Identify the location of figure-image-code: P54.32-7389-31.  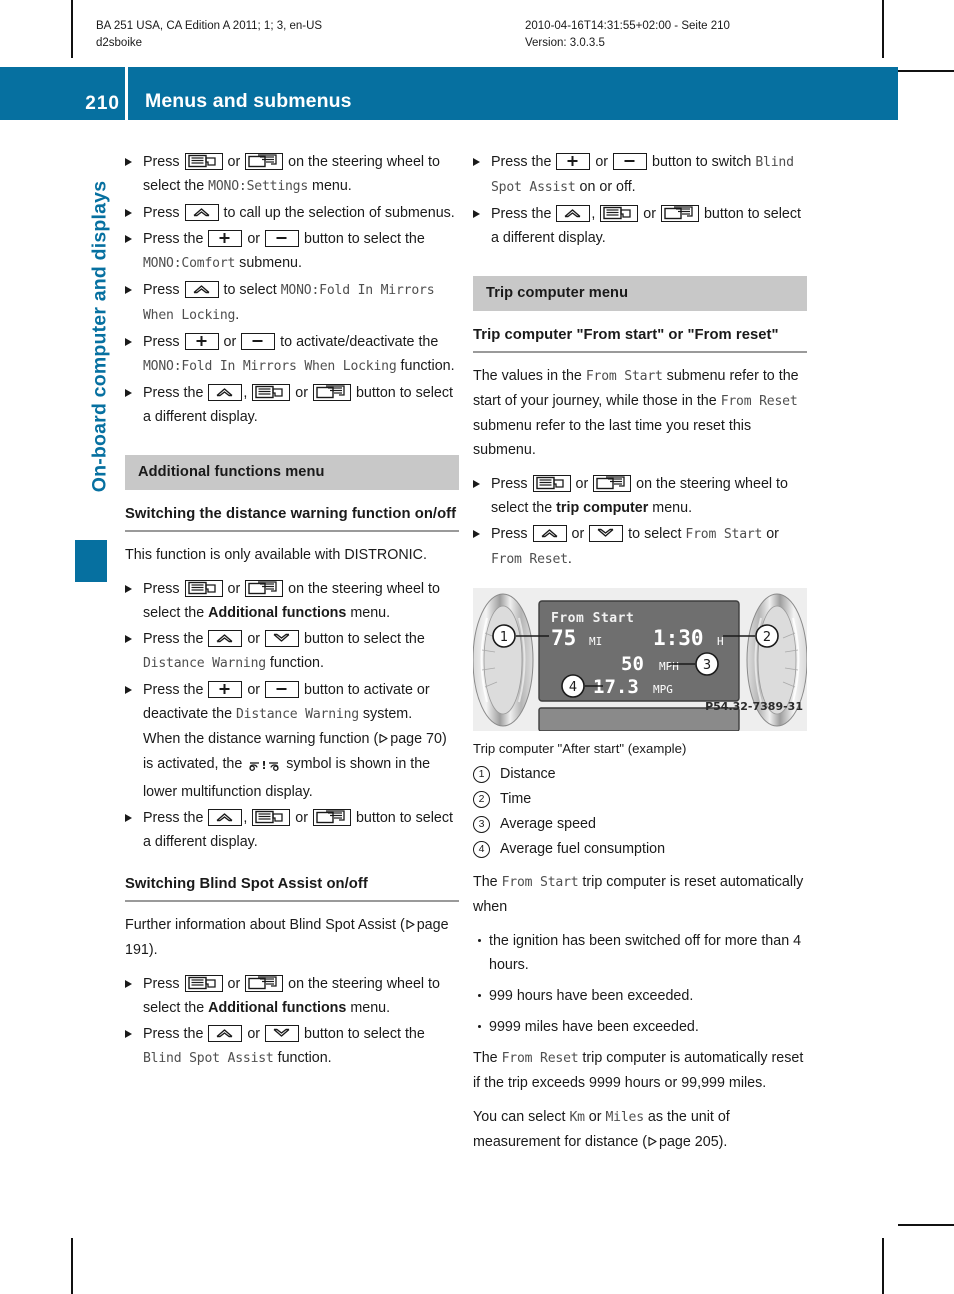
(754, 706).